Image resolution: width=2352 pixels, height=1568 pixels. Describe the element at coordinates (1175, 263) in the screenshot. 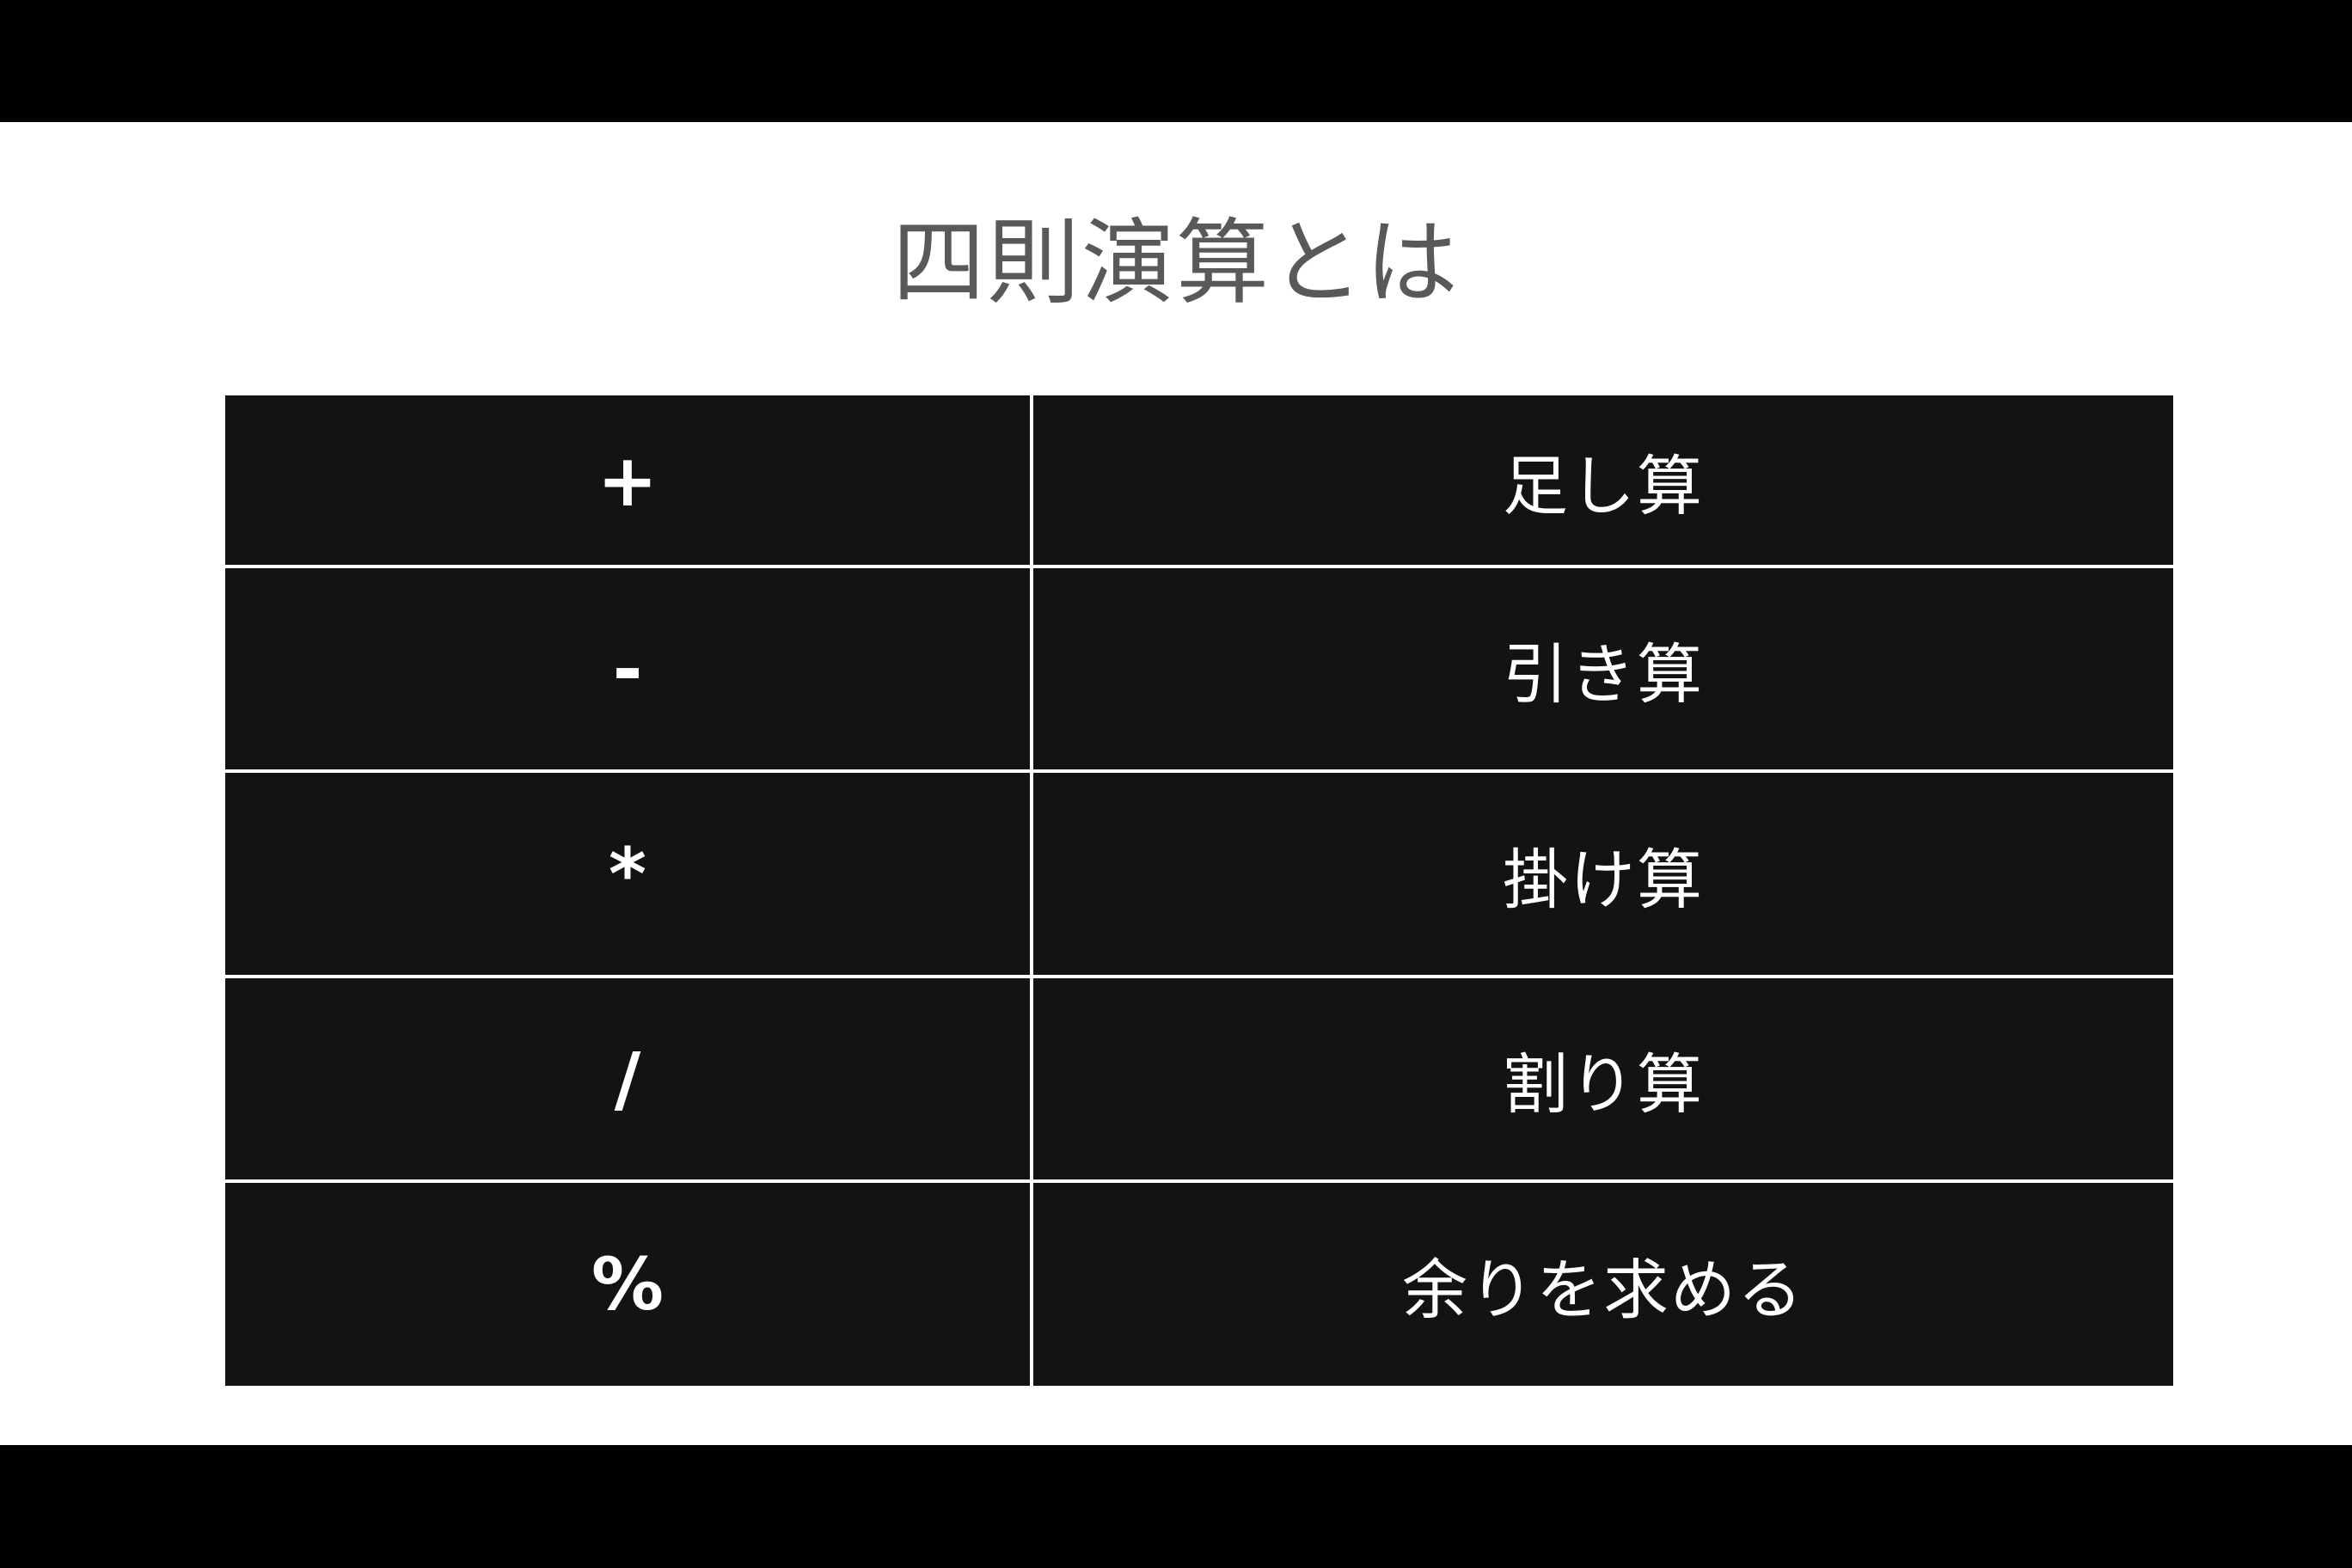

I see `slide-title: 四則演算とは` at that location.